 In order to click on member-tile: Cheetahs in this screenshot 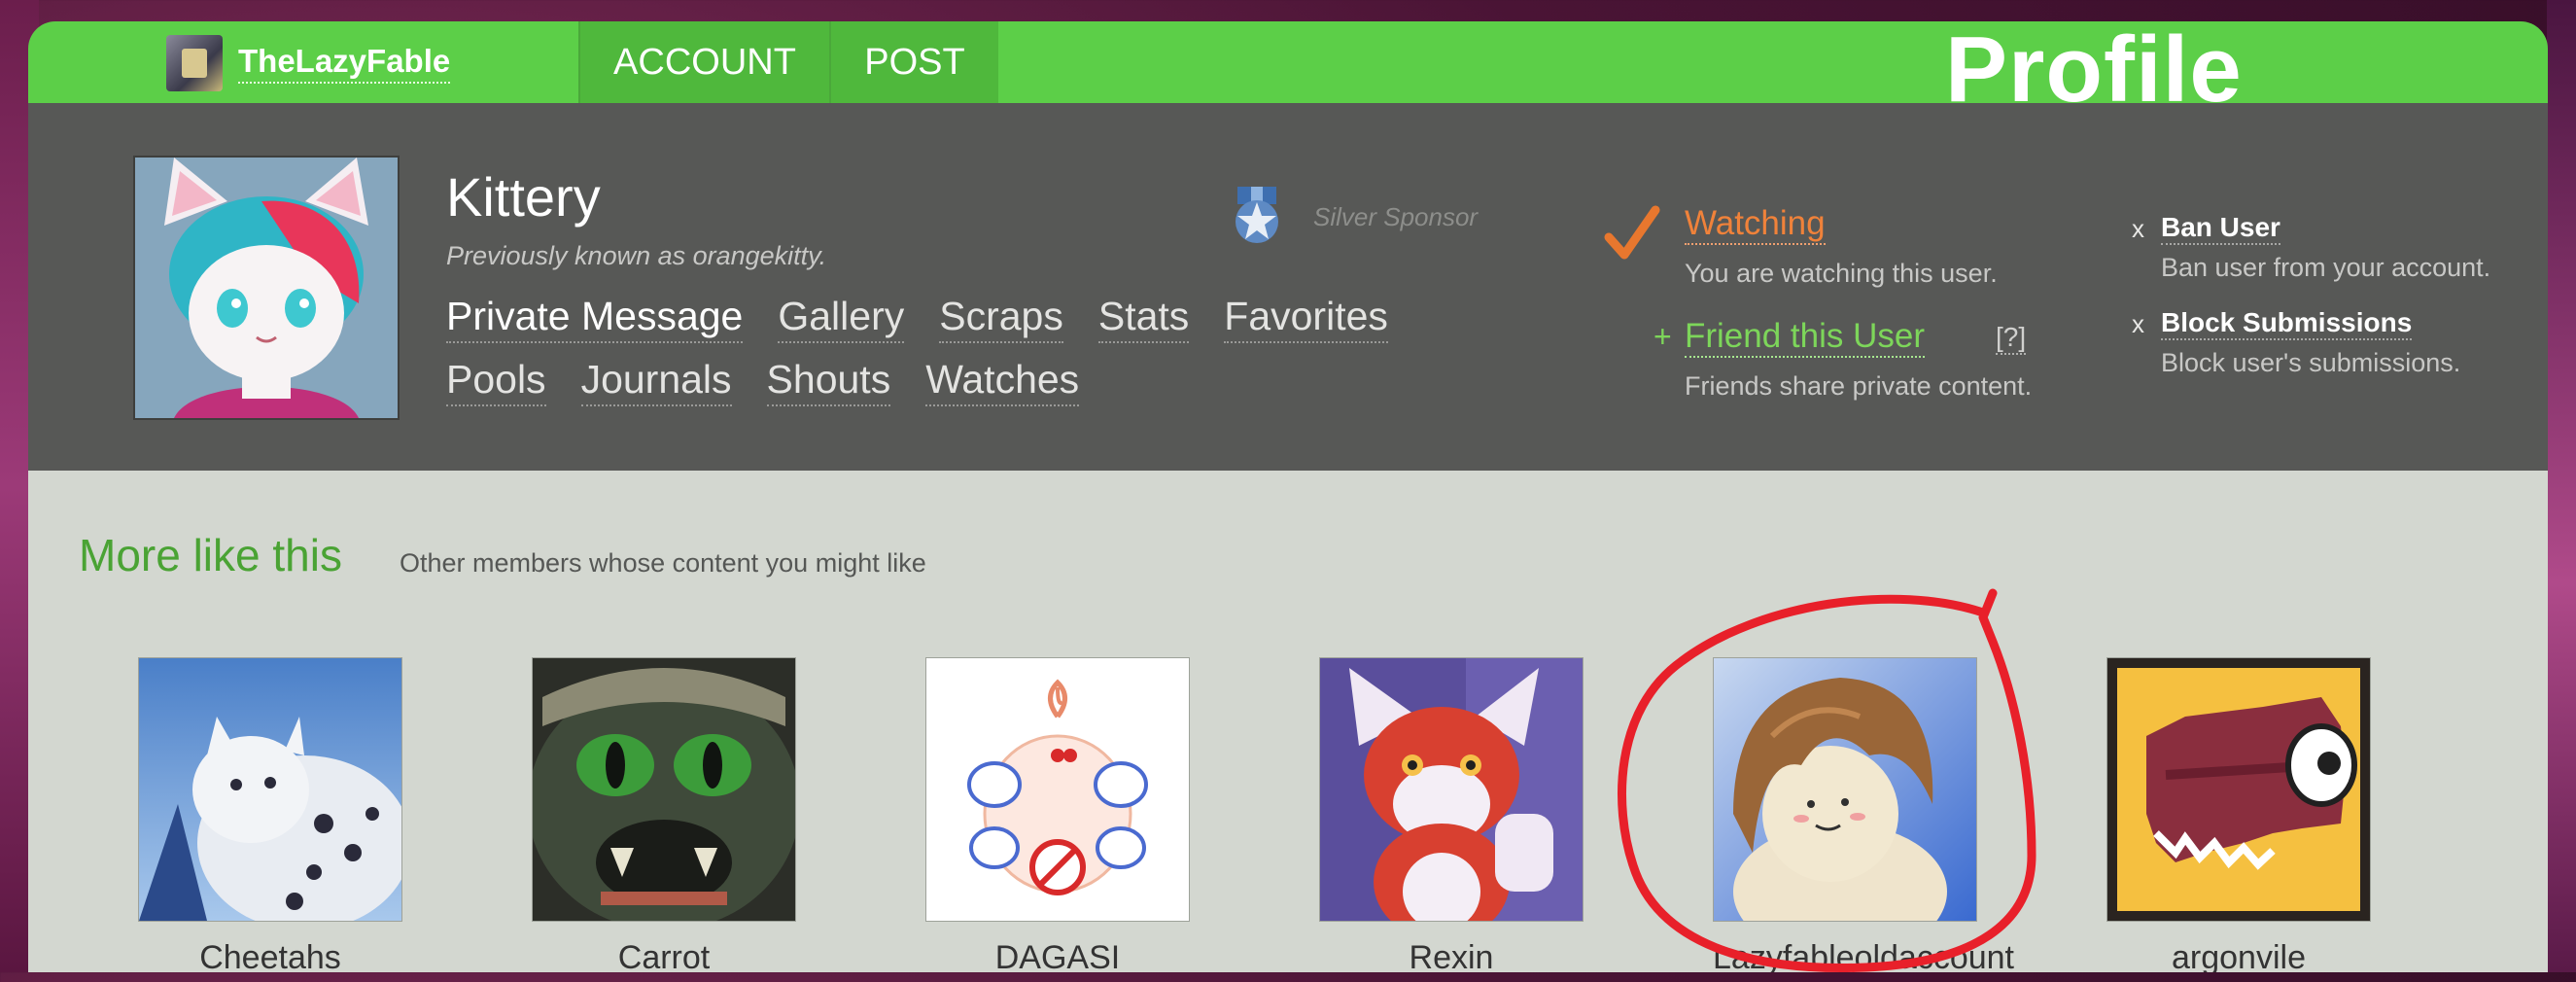, I will do `click(270, 814)`.